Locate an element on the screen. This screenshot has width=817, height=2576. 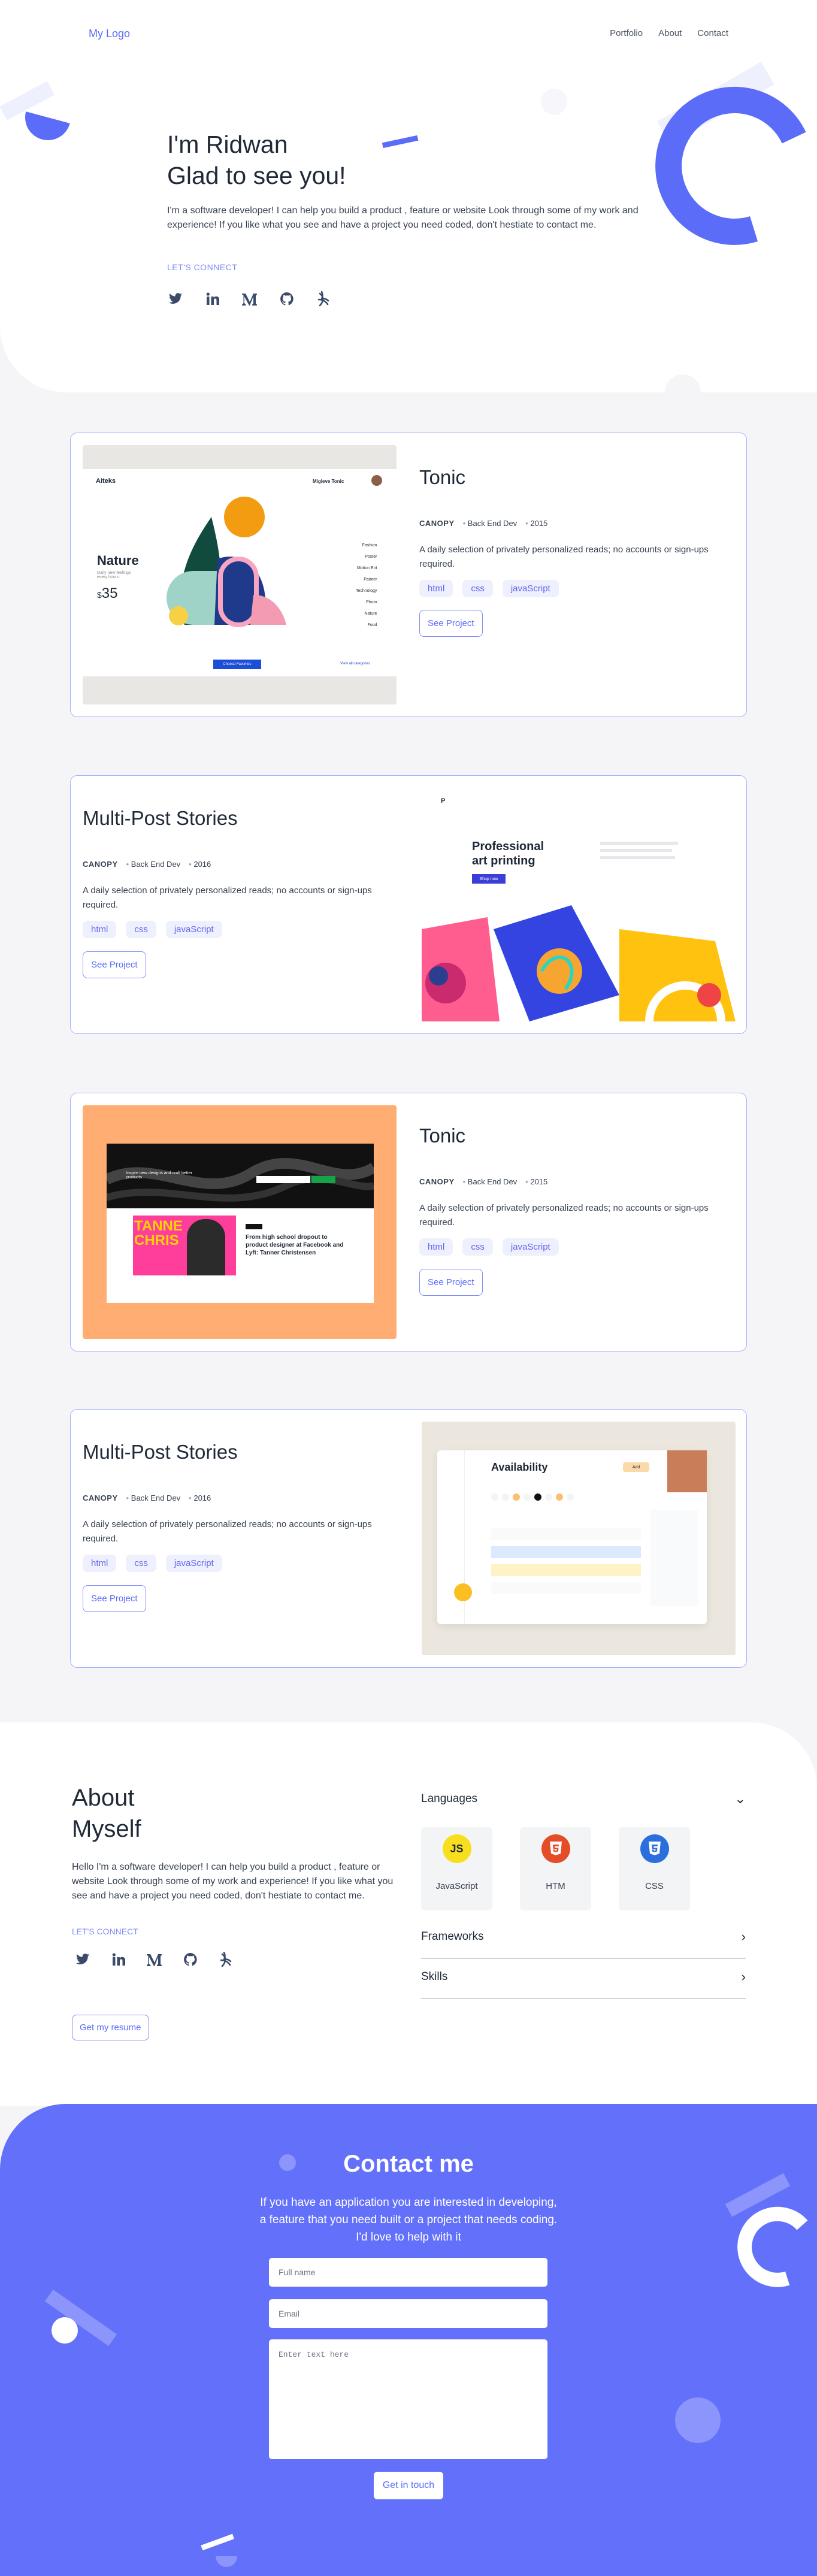
mock-add-button: Add is located at coordinates (636, 1467).